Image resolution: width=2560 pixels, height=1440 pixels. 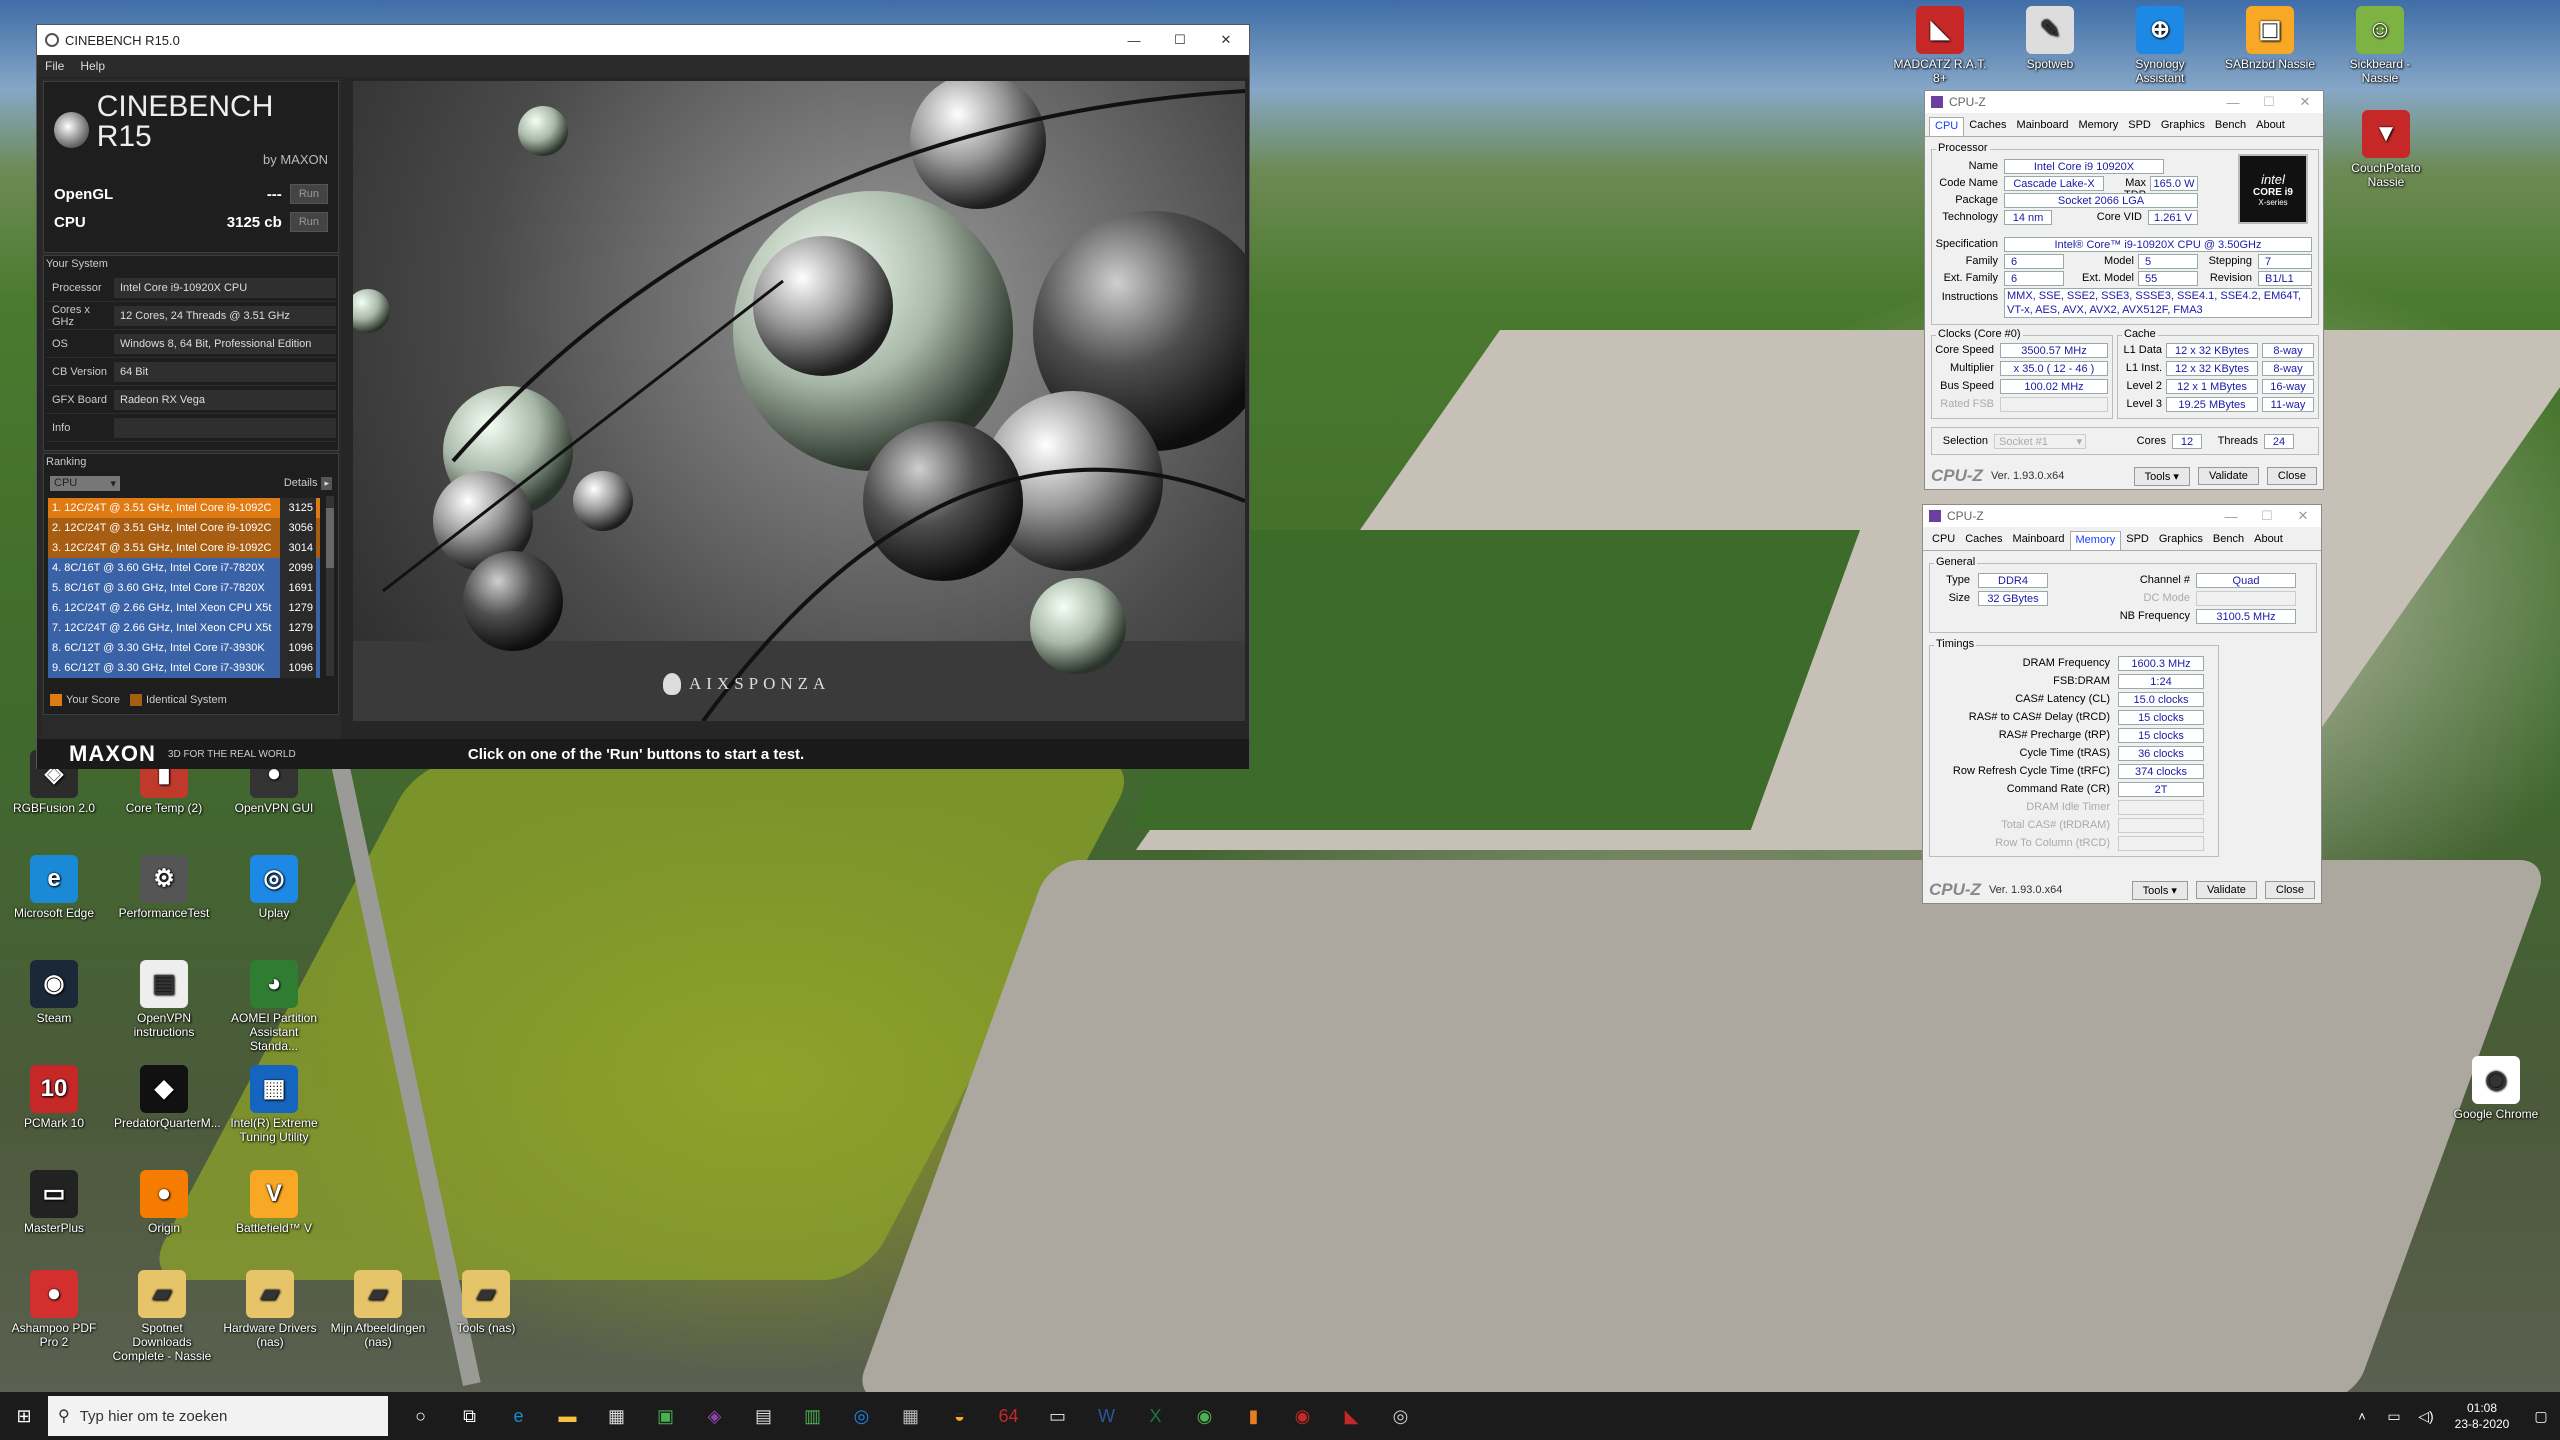 What do you see at coordinates (308, 194) in the screenshot?
I see `opengl-run-button: Run` at bounding box center [308, 194].